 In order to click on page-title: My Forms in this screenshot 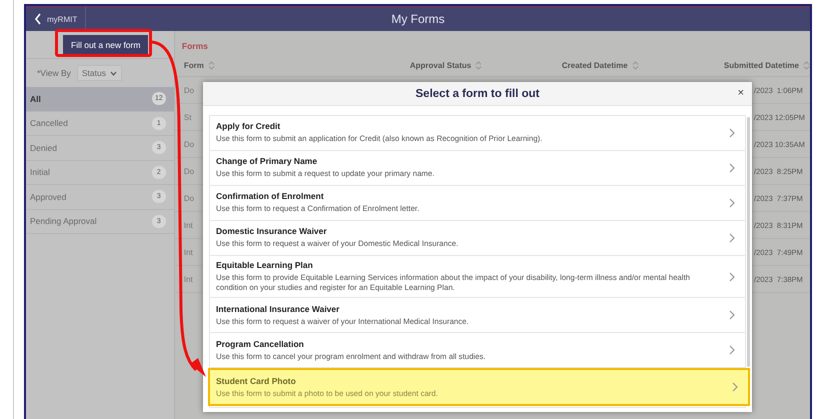, I will do `click(418, 19)`.